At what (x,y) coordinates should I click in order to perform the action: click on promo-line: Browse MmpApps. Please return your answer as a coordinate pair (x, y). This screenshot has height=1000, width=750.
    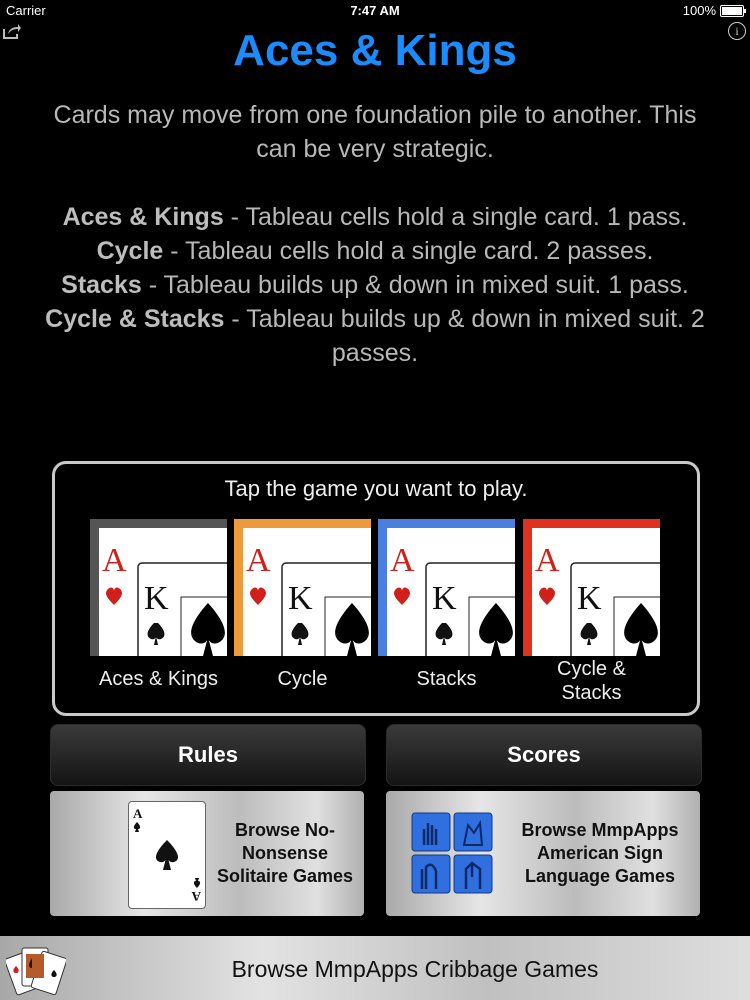
    Looking at the image, I should click on (600, 830).